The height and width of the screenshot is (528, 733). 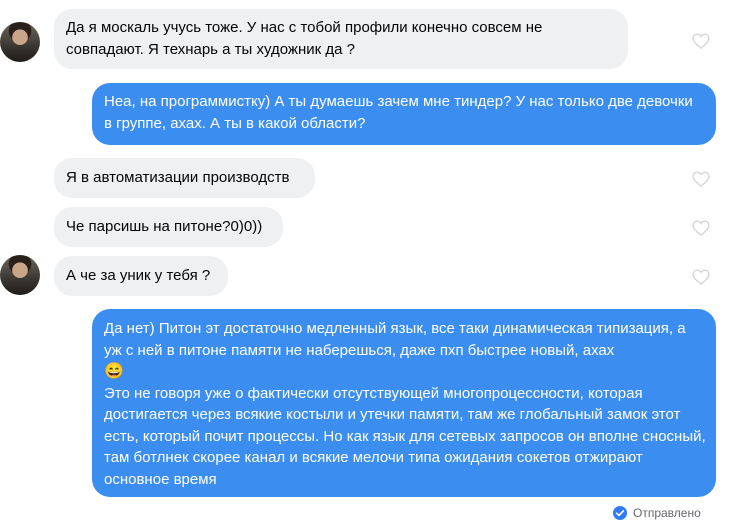 What do you see at coordinates (667, 513) in the screenshot?
I see `status-label: Отправлено` at bounding box center [667, 513].